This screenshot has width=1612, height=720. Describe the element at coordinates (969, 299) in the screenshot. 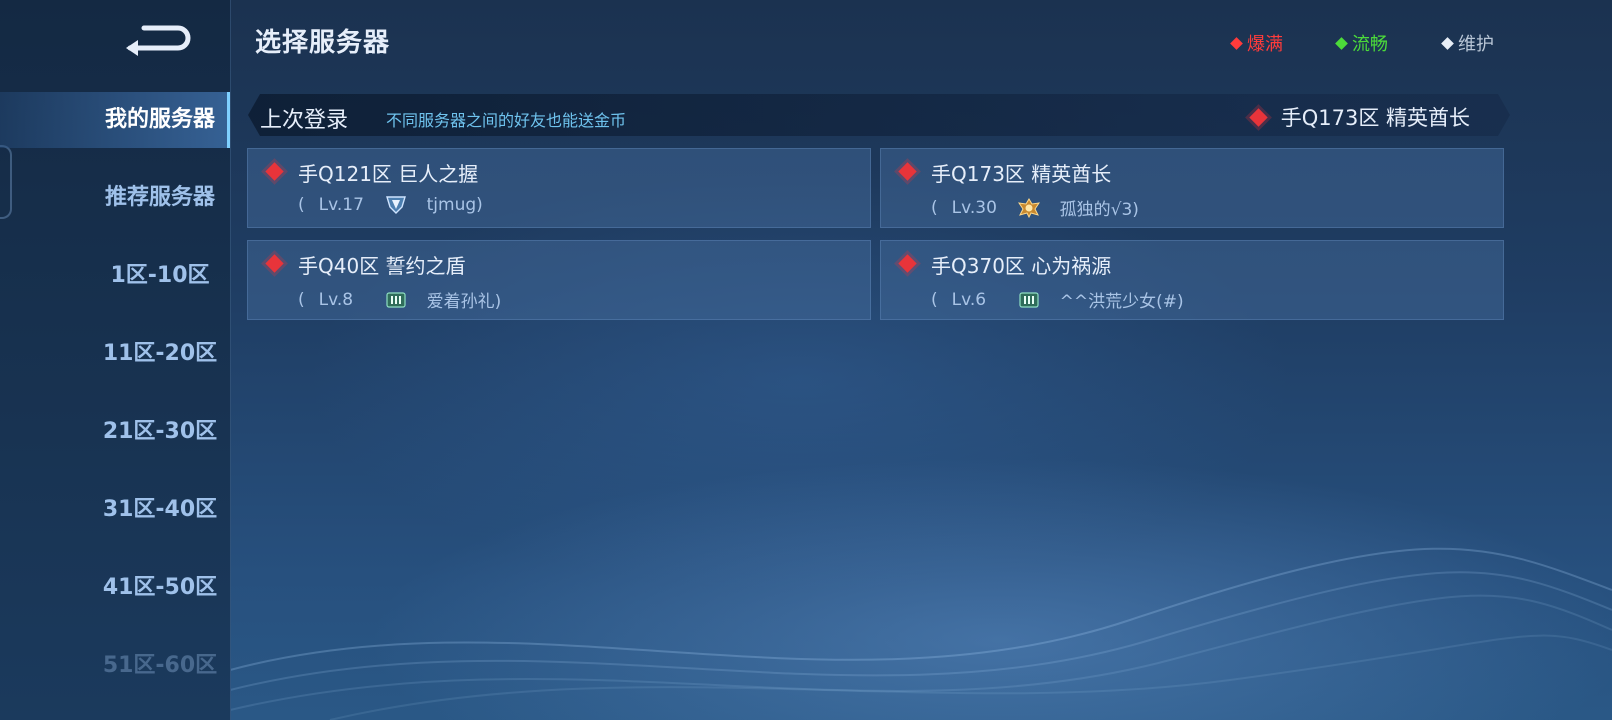

I see `role-level: Lv.6` at that location.